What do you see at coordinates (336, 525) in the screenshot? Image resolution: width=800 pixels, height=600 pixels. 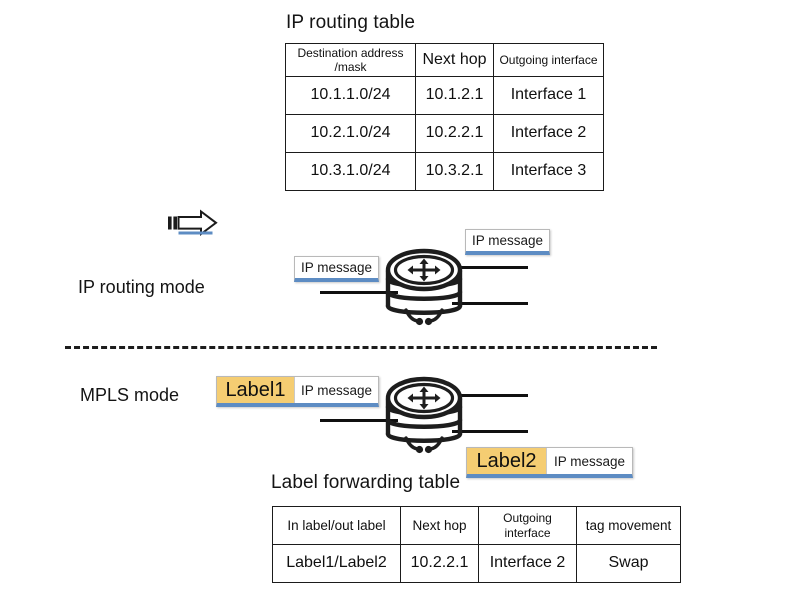 I see `header-in-out-label: In label/out label` at bounding box center [336, 525].